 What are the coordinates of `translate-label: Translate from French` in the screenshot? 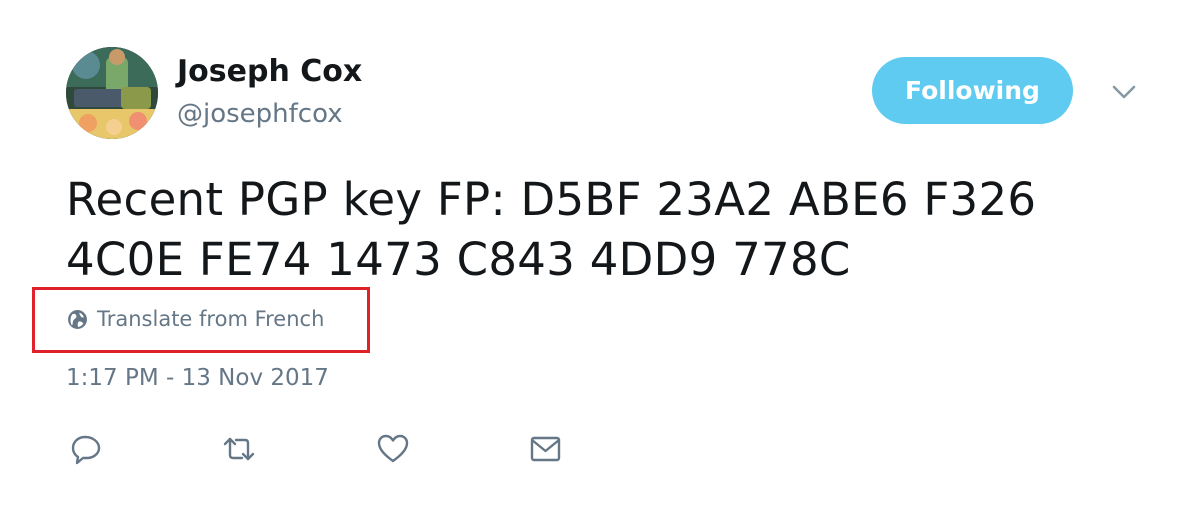 It's located at (211, 319).